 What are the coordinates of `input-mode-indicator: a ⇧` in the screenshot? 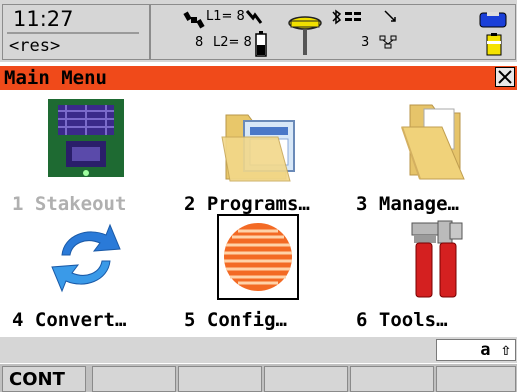 It's located at (476, 350).